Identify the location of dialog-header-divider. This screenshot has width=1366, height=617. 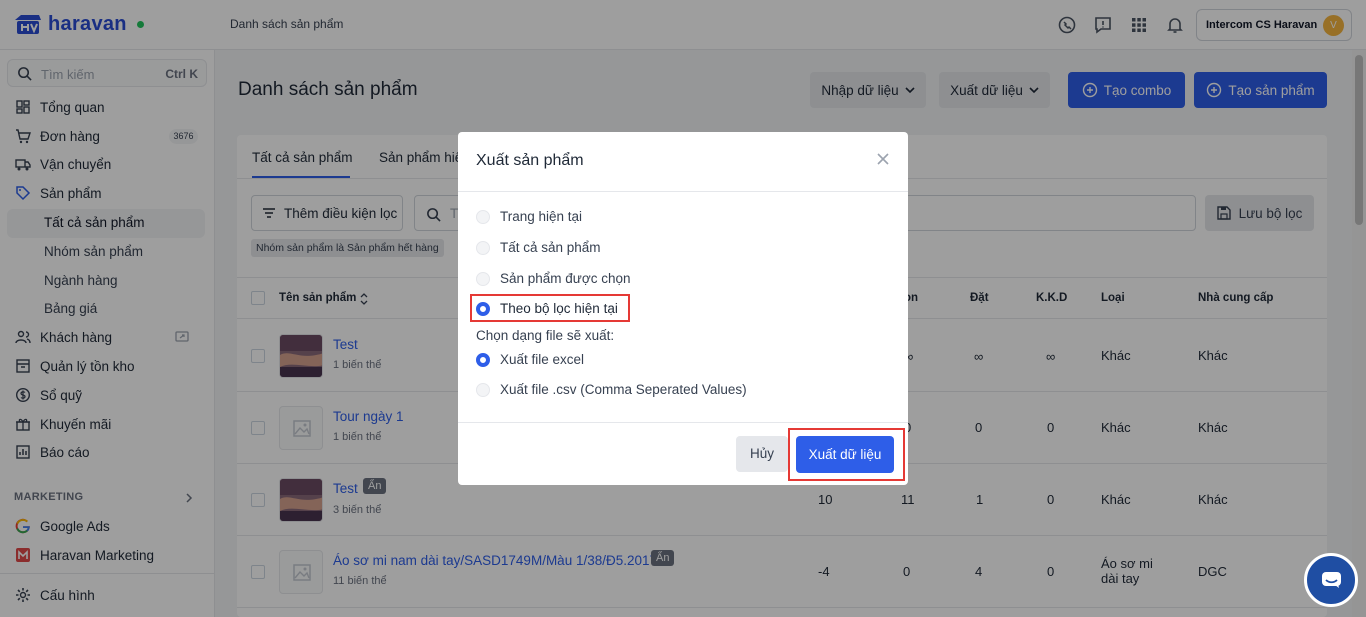
(683, 191).